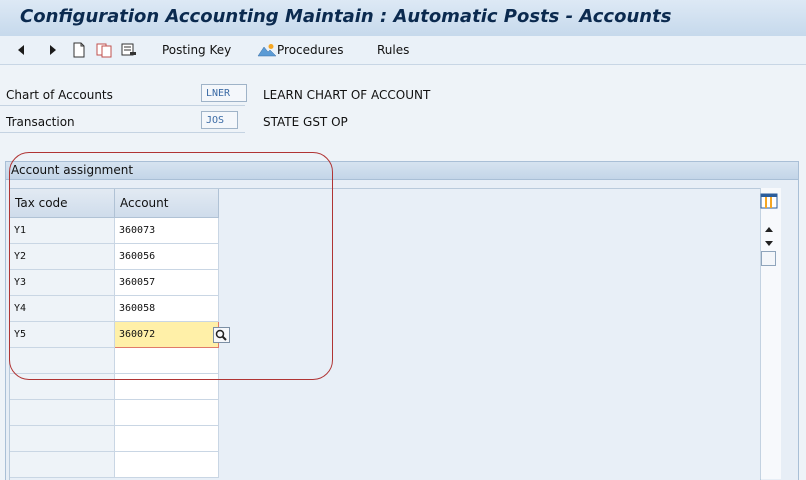  Describe the element at coordinates (769, 244) in the screenshot. I see `scroll-down-icon` at that location.